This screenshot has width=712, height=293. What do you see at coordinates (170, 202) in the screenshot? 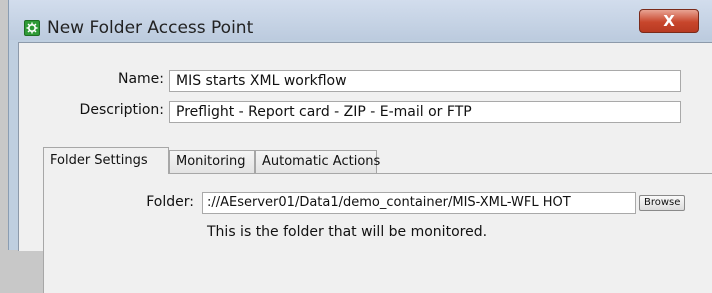
I see `folder-label: Folder:` at bounding box center [170, 202].